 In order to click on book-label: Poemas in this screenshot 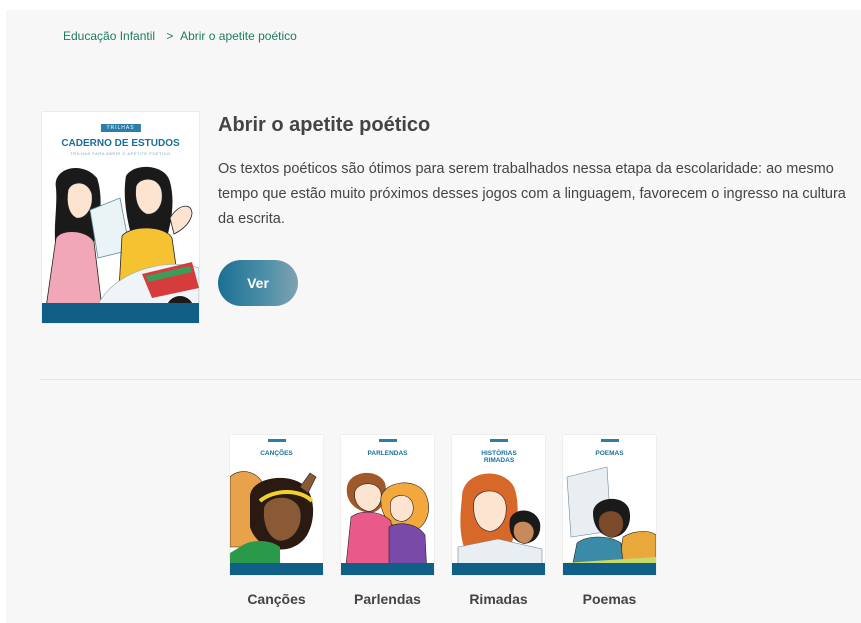, I will do `click(609, 599)`.